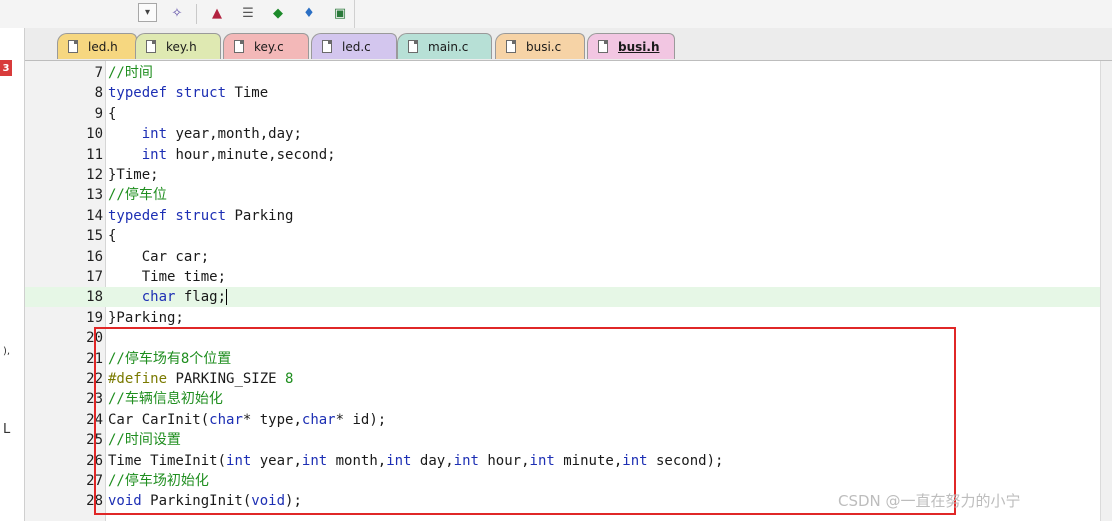 This screenshot has height=521, width=1112. I want to click on dropdown-arrow-icon: ▾, so click(147, 12).